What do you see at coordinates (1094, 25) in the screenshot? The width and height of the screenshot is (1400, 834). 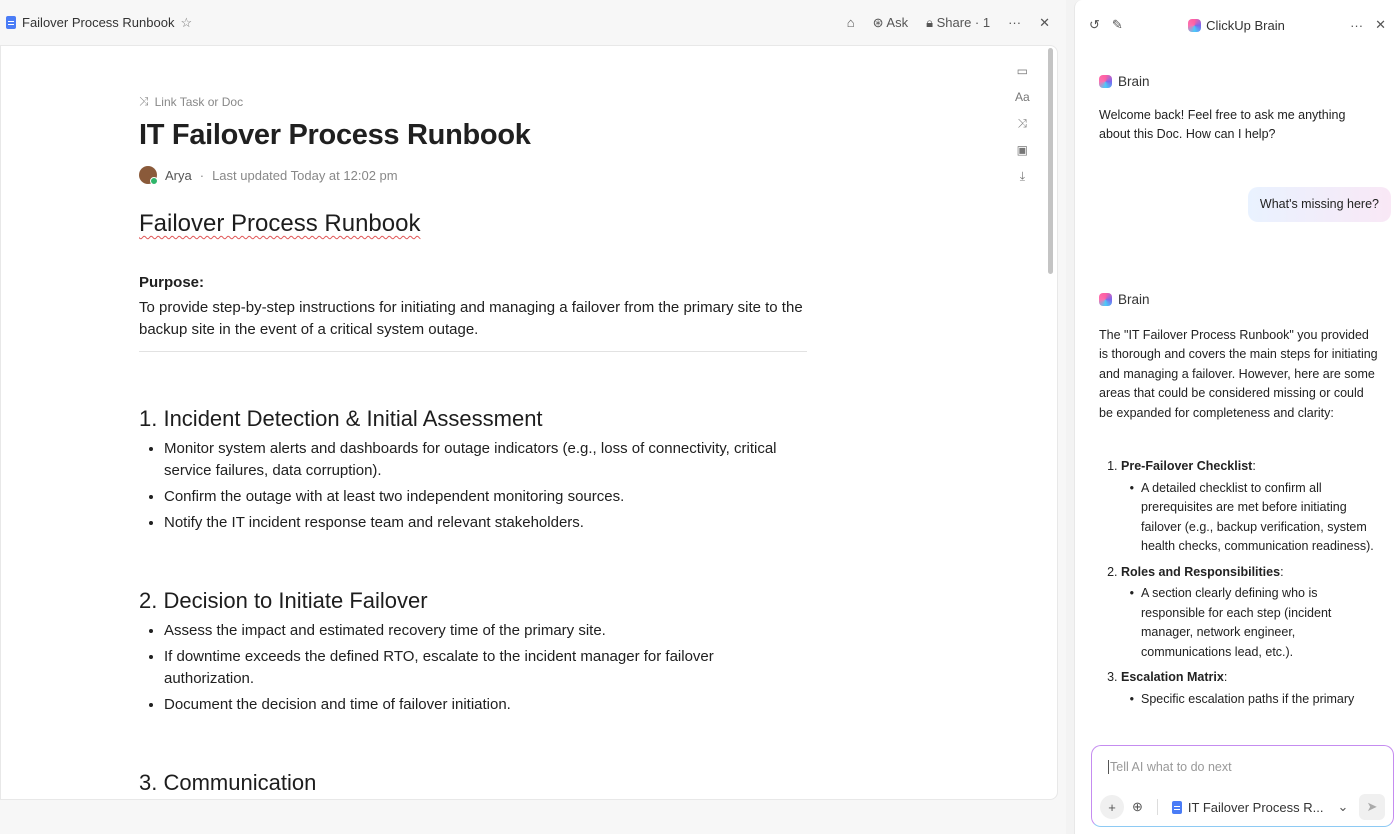 I see `history-icon: ↺` at bounding box center [1094, 25].